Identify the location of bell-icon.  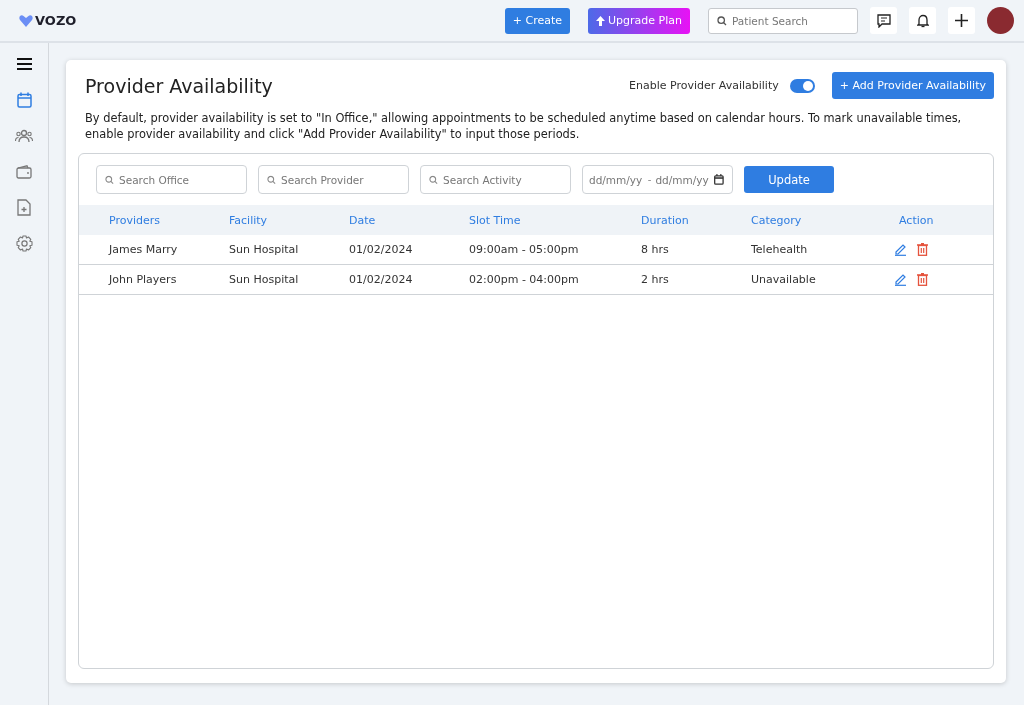
(922, 20).